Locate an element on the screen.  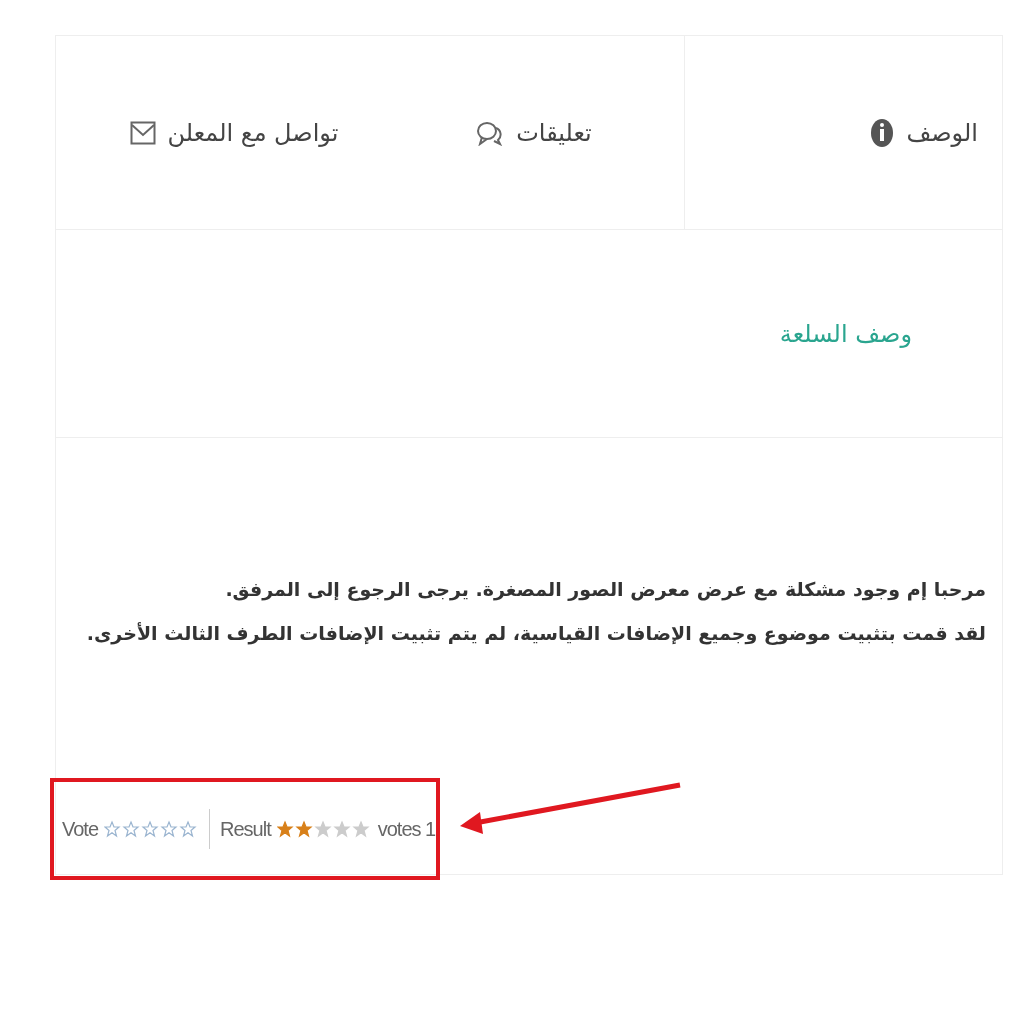
vote-stars is located at coordinates (152, 829).